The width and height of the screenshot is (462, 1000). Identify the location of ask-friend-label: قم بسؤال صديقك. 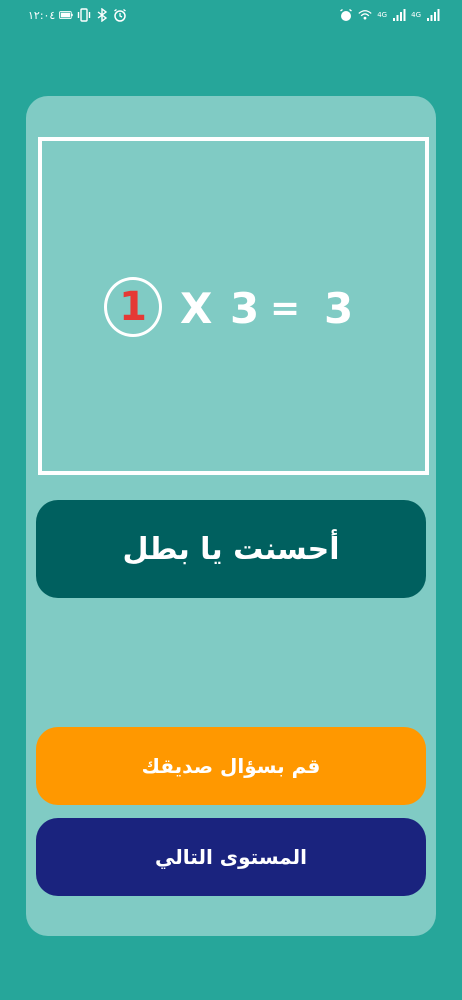
(231, 766).